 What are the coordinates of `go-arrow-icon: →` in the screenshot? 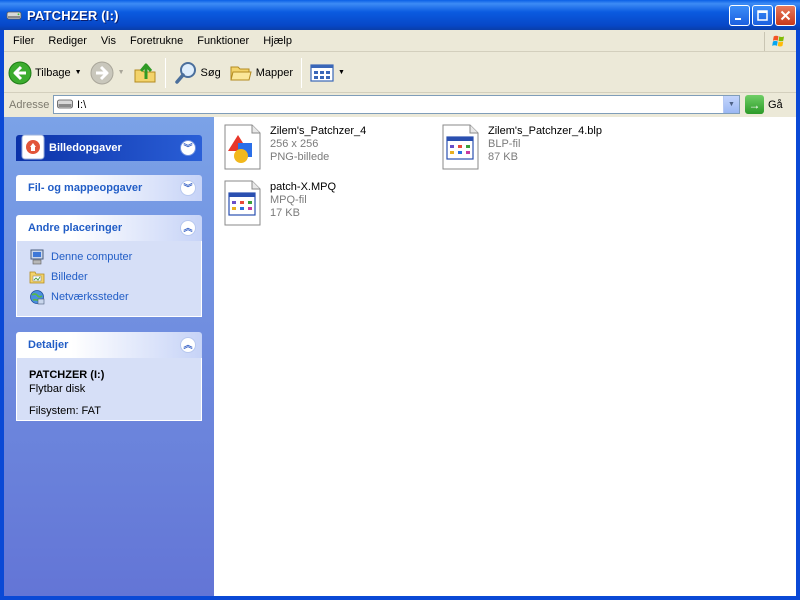 It's located at (754, 104).